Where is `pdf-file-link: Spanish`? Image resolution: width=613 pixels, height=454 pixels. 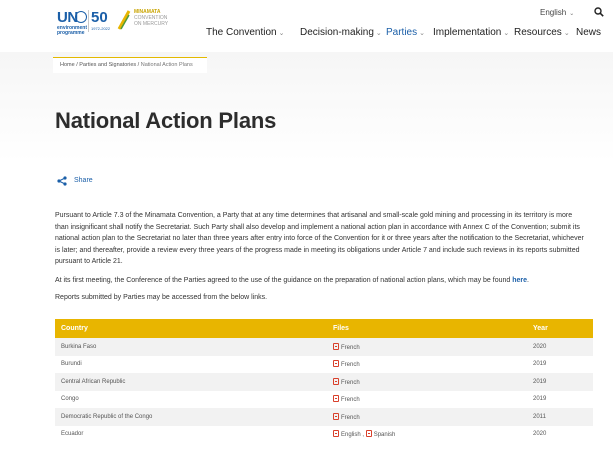 pdf-file-link: Spanish is located at coordinates (380, 434).